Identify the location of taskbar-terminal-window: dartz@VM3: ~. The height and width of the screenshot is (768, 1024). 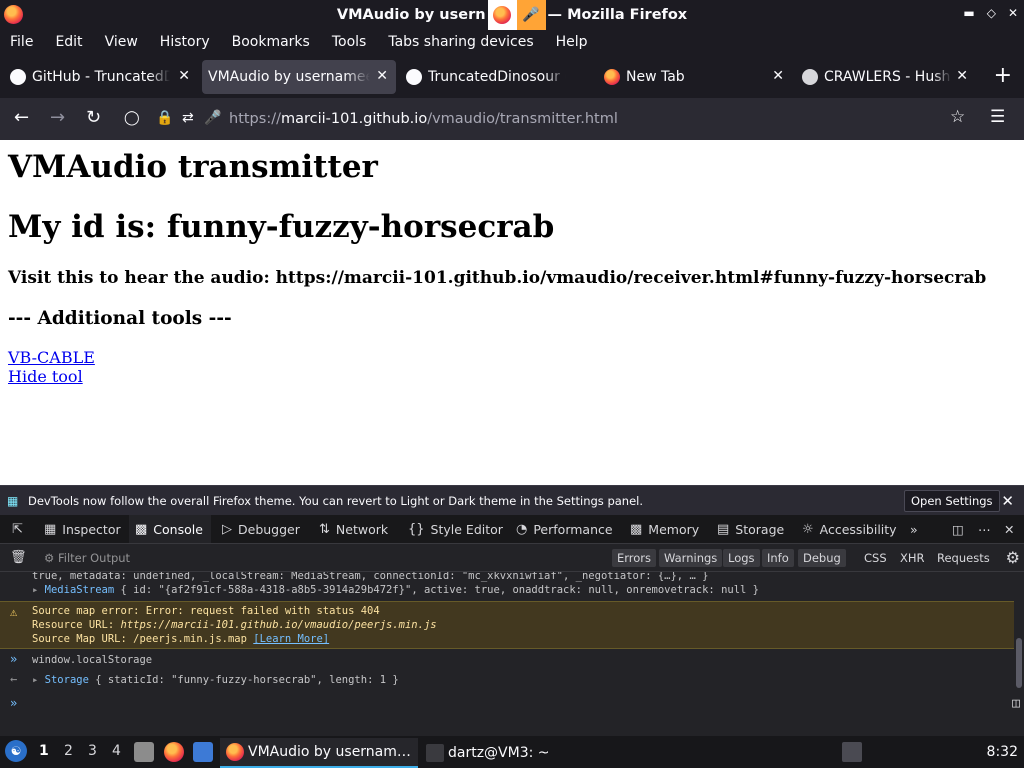
(556, 753).